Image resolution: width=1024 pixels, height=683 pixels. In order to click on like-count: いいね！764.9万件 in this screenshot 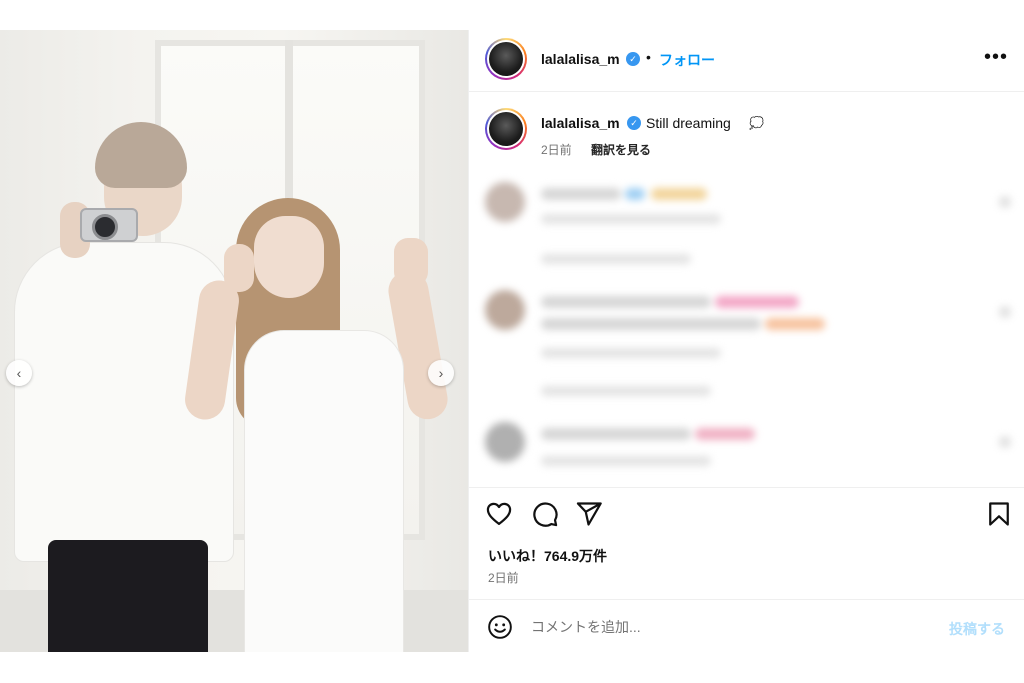, I will do `click(547, 556)`.